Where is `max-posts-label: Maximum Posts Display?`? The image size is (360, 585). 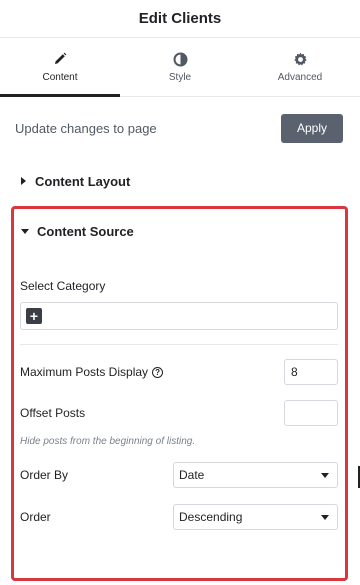 max-posts-label: Maximum Posts Display? is located at coordinates (92, 372).